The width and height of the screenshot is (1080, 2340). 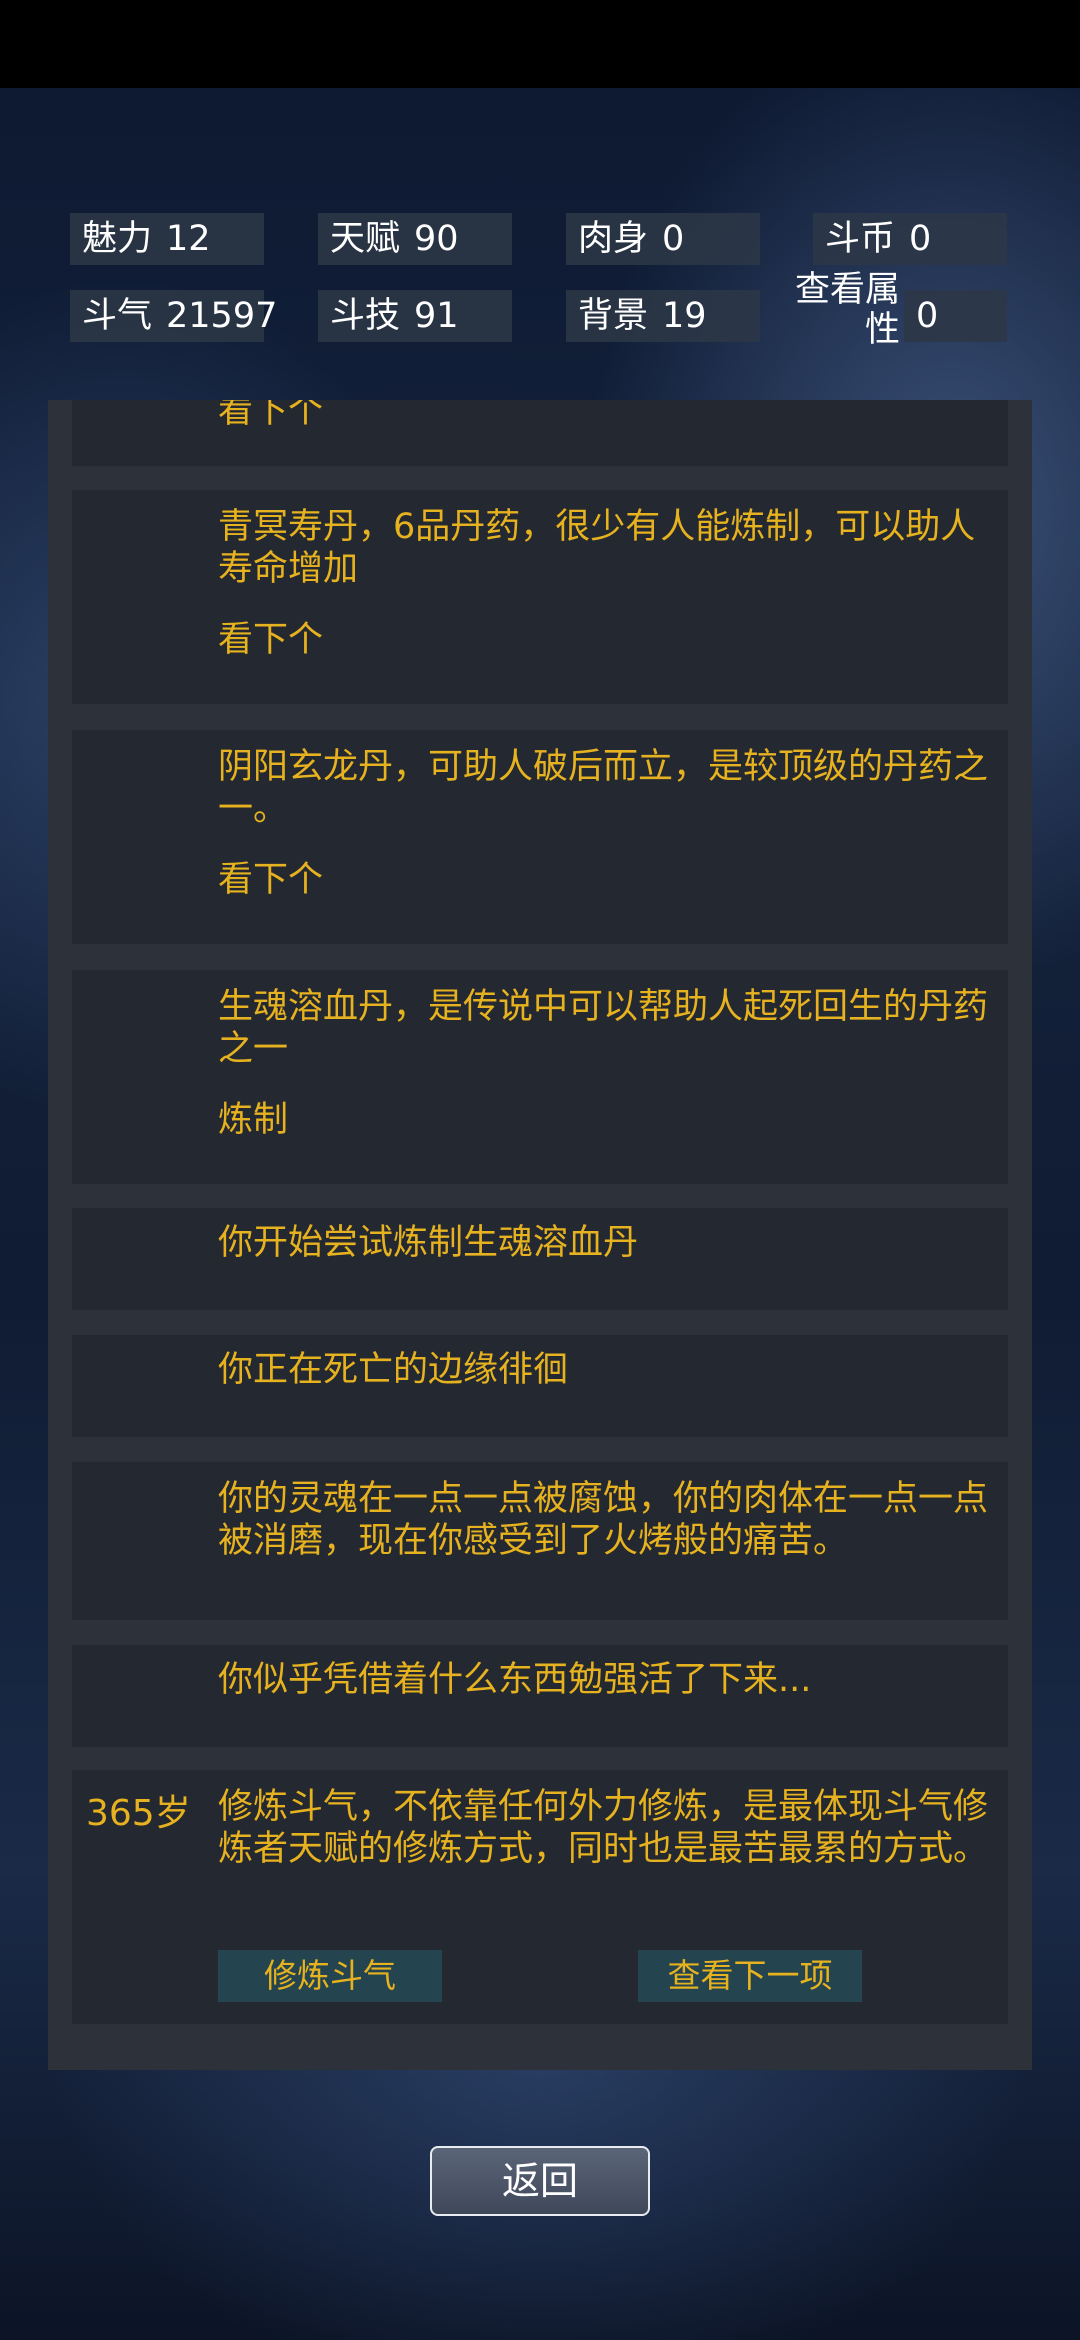 I want to click on refine-link: 炼制, so click(x=253, y=1120).